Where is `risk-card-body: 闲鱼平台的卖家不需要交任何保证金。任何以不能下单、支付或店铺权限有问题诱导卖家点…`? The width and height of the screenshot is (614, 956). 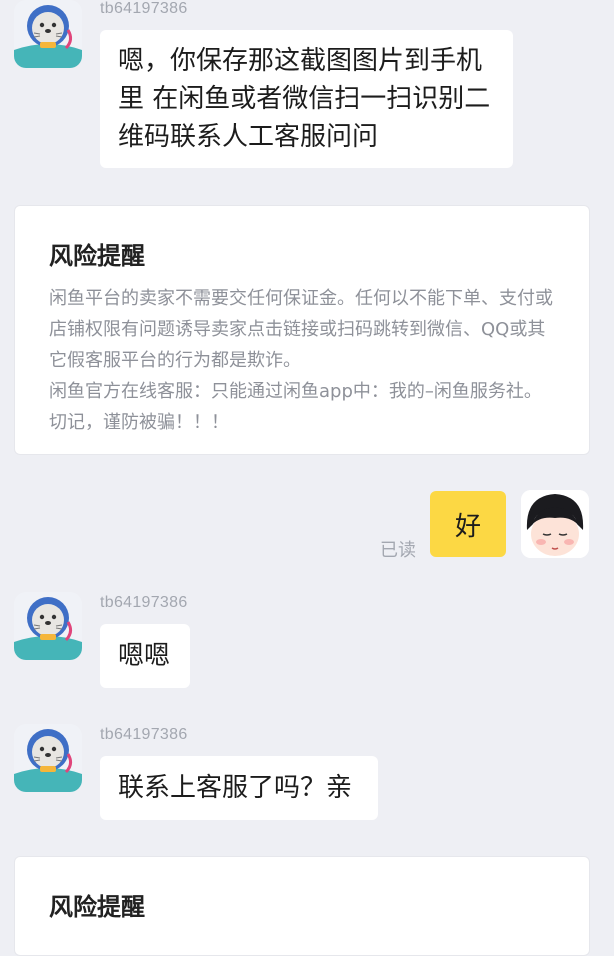 risk-card-body: 闲鱼平台的卖家不需要交任何保证金。任何以不能下单、支付或店铺权限有问题诱导卖家点… is located at coordinates (301, 329).